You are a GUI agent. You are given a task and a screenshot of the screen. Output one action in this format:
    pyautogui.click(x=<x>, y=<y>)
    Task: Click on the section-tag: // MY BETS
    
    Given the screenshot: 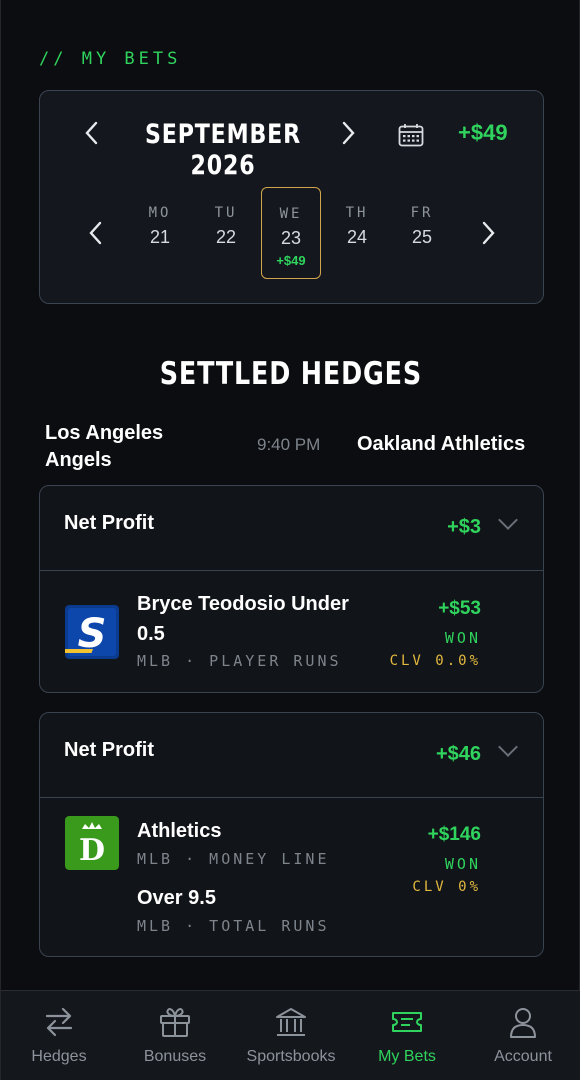 What is the action you would take?
    pyautogui.click(x=110, y=59)
    